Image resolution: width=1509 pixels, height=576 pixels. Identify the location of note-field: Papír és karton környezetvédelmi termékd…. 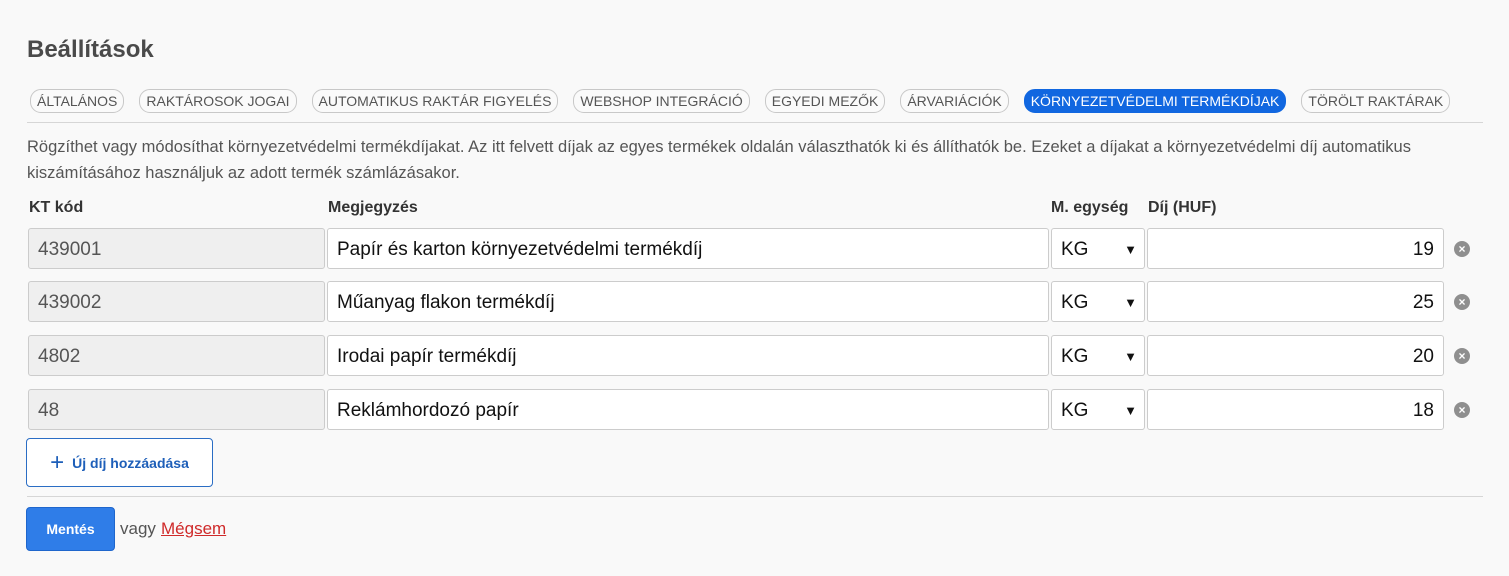
(688, 248).